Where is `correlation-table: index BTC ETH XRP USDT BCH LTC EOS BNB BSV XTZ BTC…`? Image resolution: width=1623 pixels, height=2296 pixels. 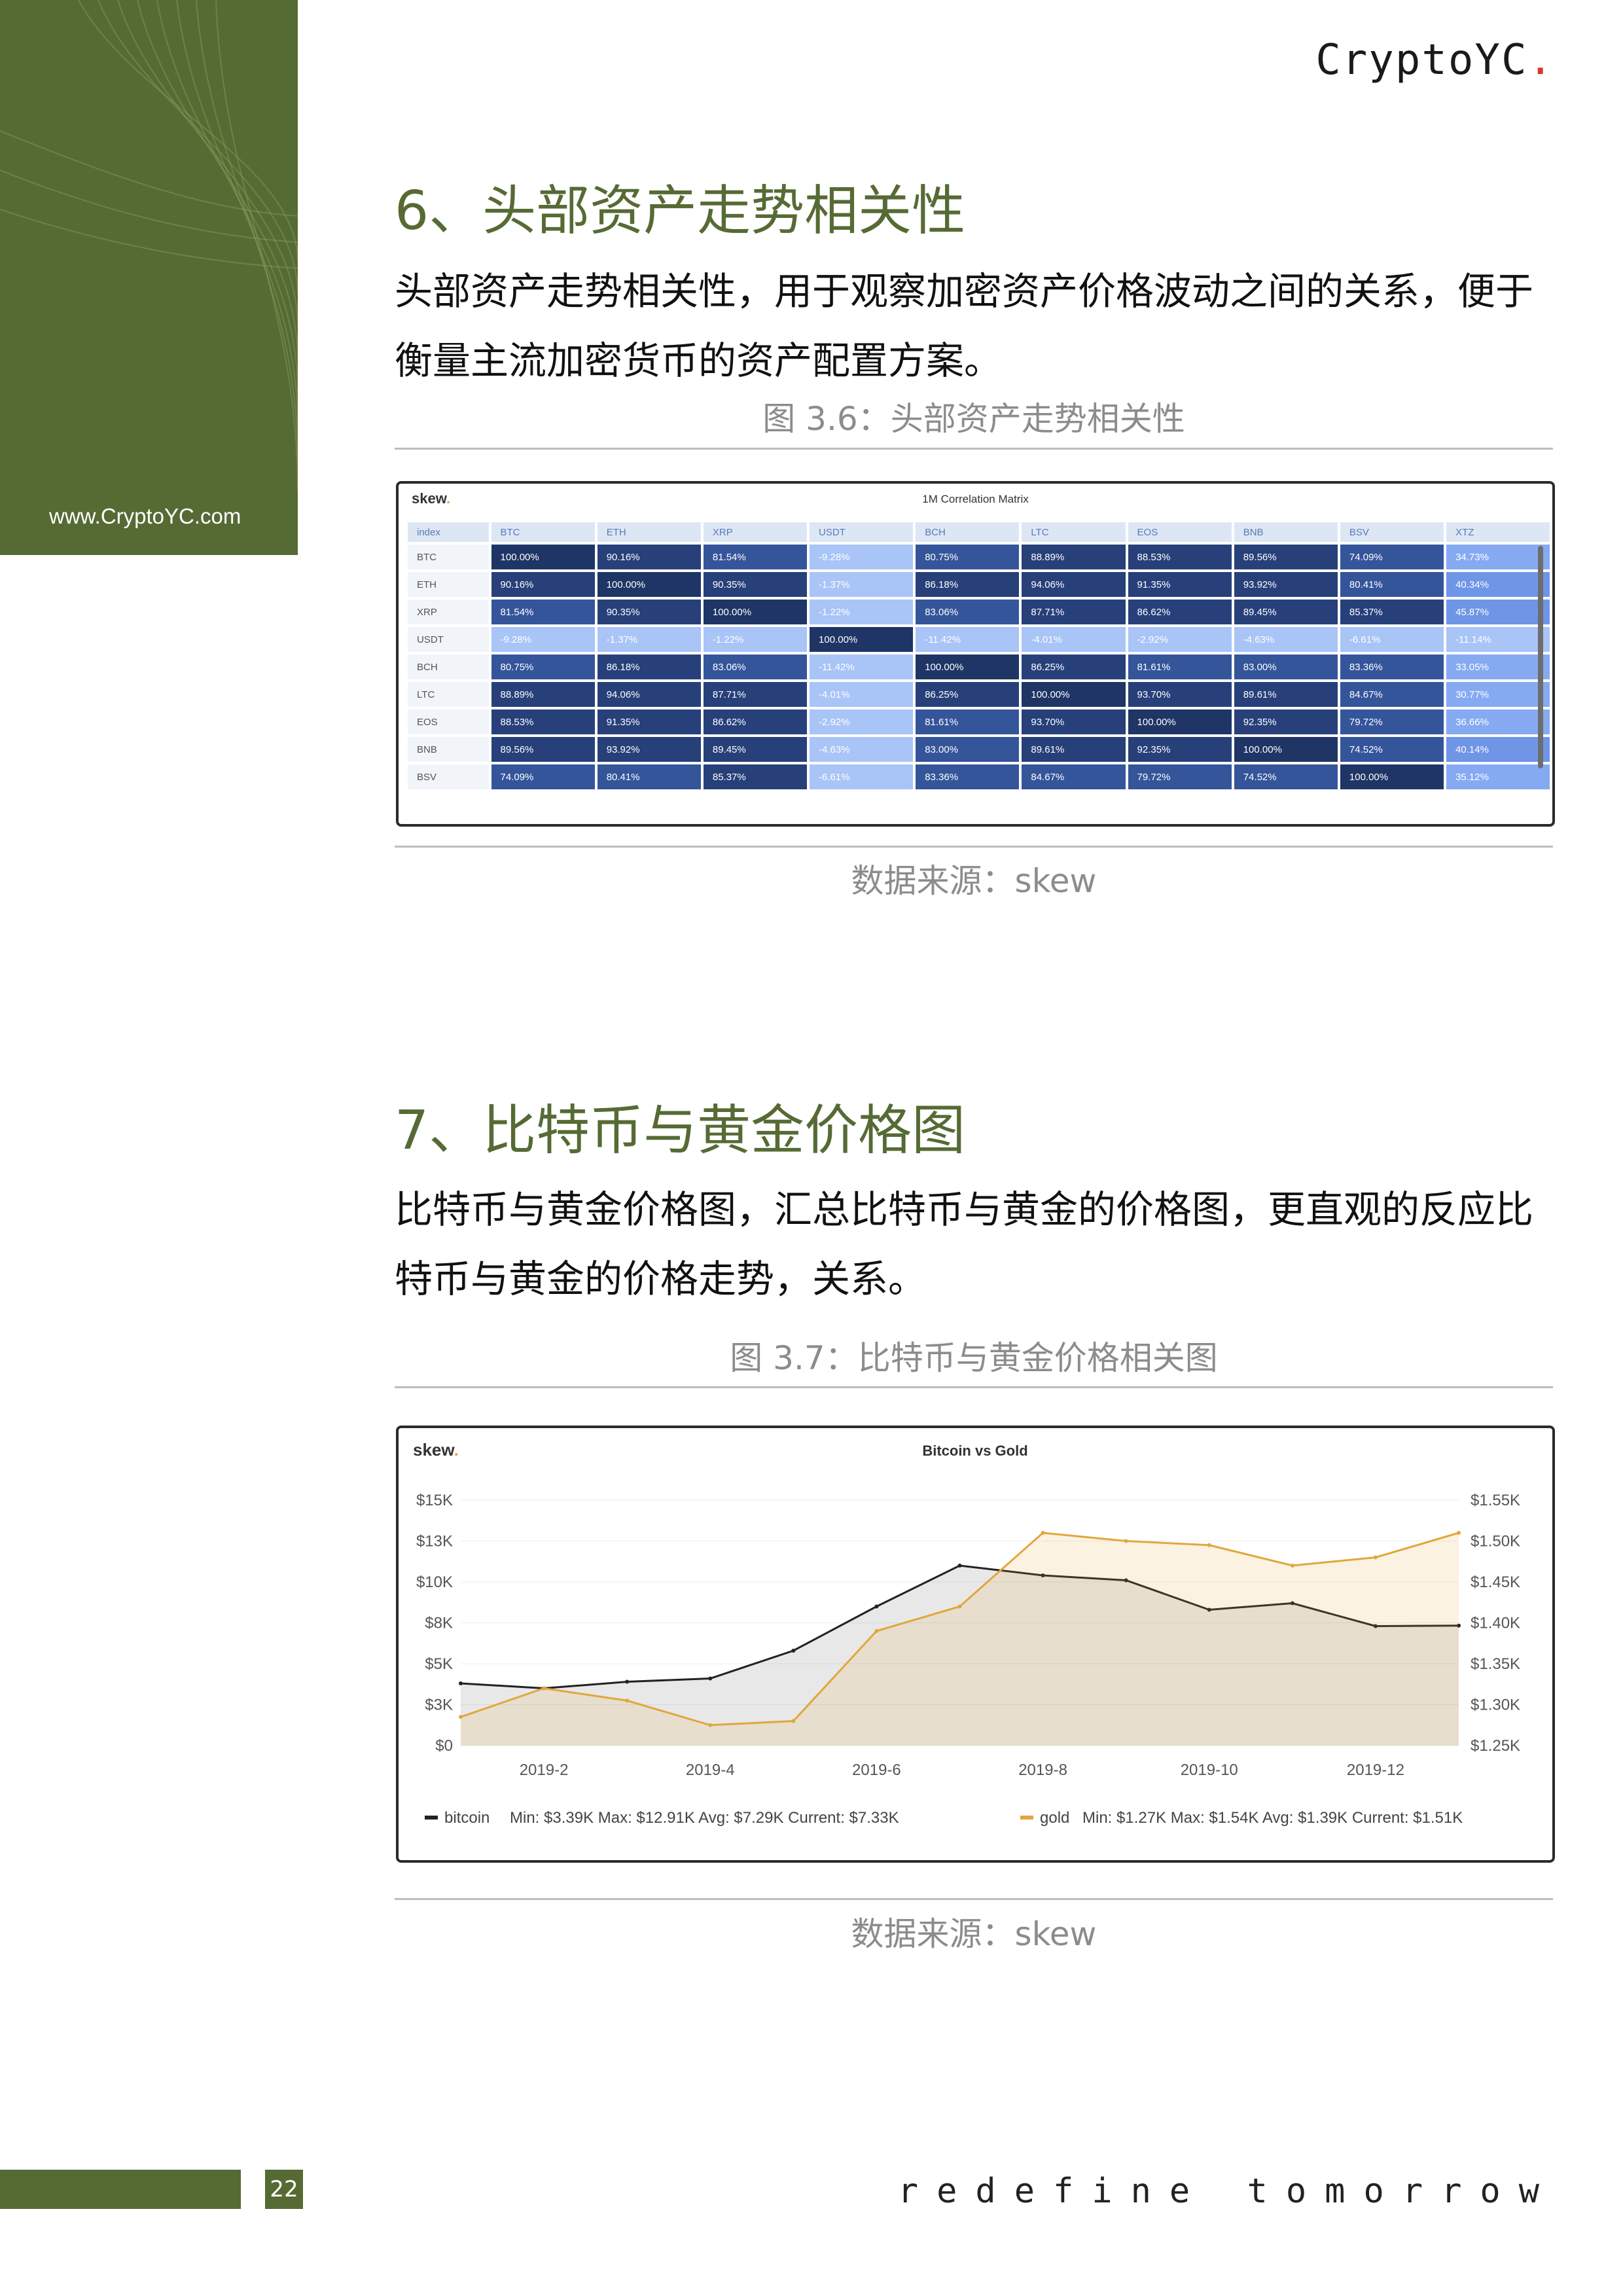
correlation-table: index BTC ETH XRP USDT BCH LTC EOS BNB BSV XTZ BTC… is located at coordinates (979, 656).